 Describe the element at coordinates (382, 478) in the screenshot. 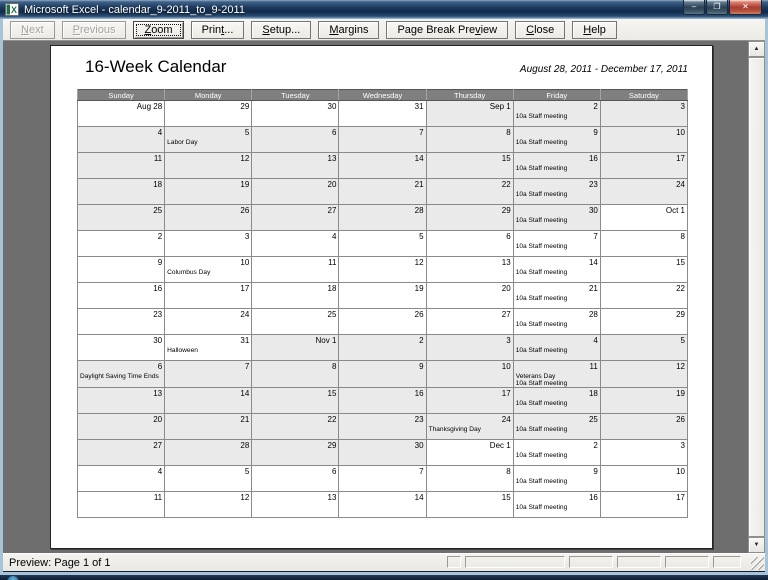

I see `calendar-day-cell: 7` at that location.